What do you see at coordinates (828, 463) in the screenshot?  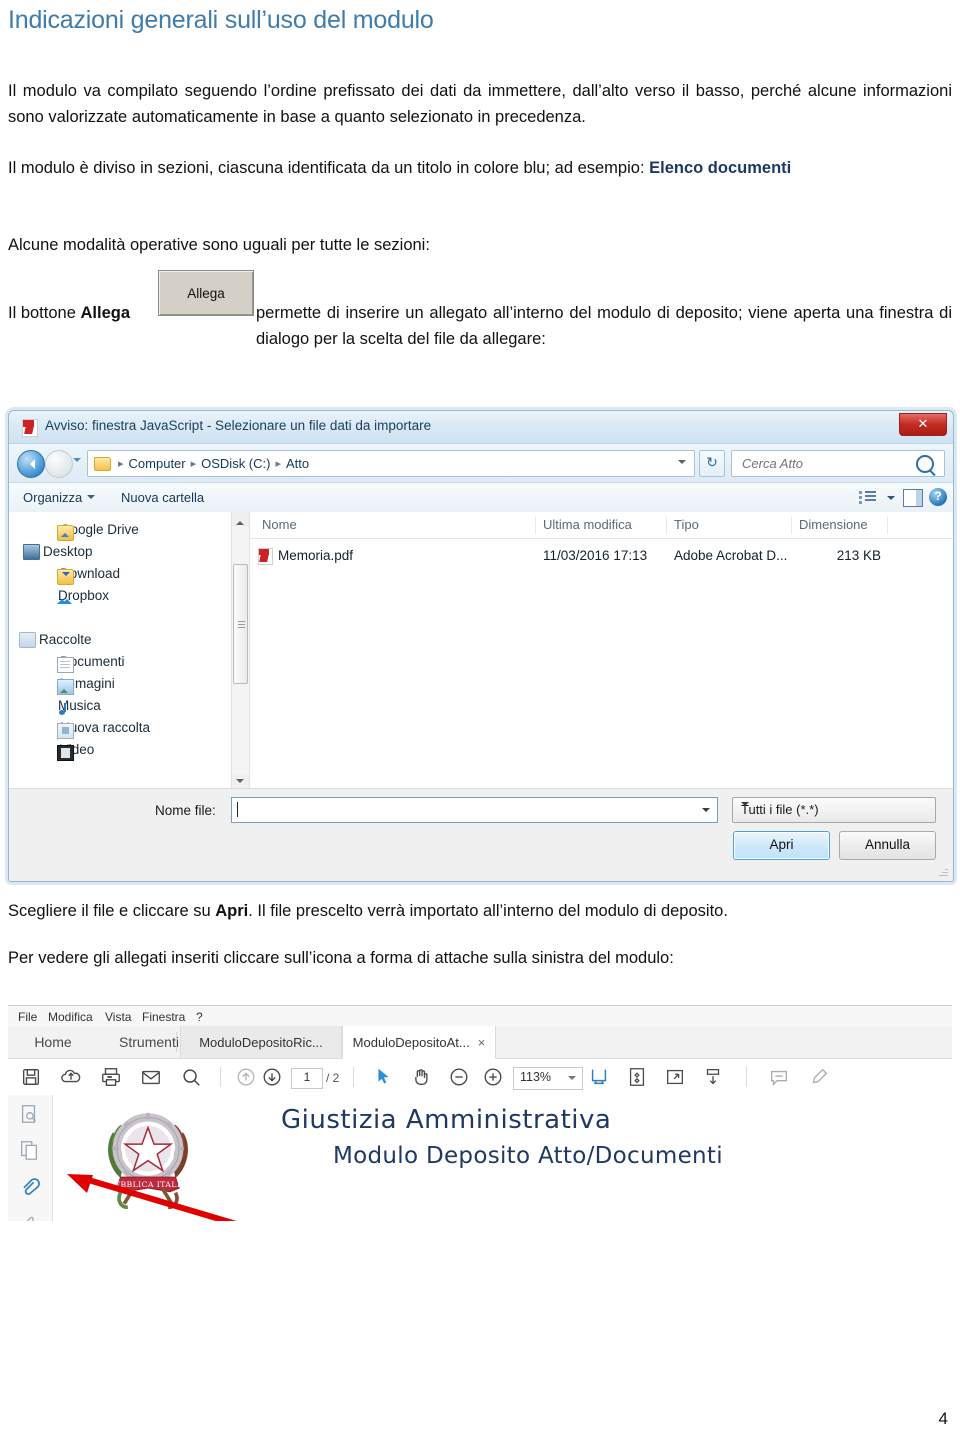 I see `search-input` at bounding box center [828, 463].